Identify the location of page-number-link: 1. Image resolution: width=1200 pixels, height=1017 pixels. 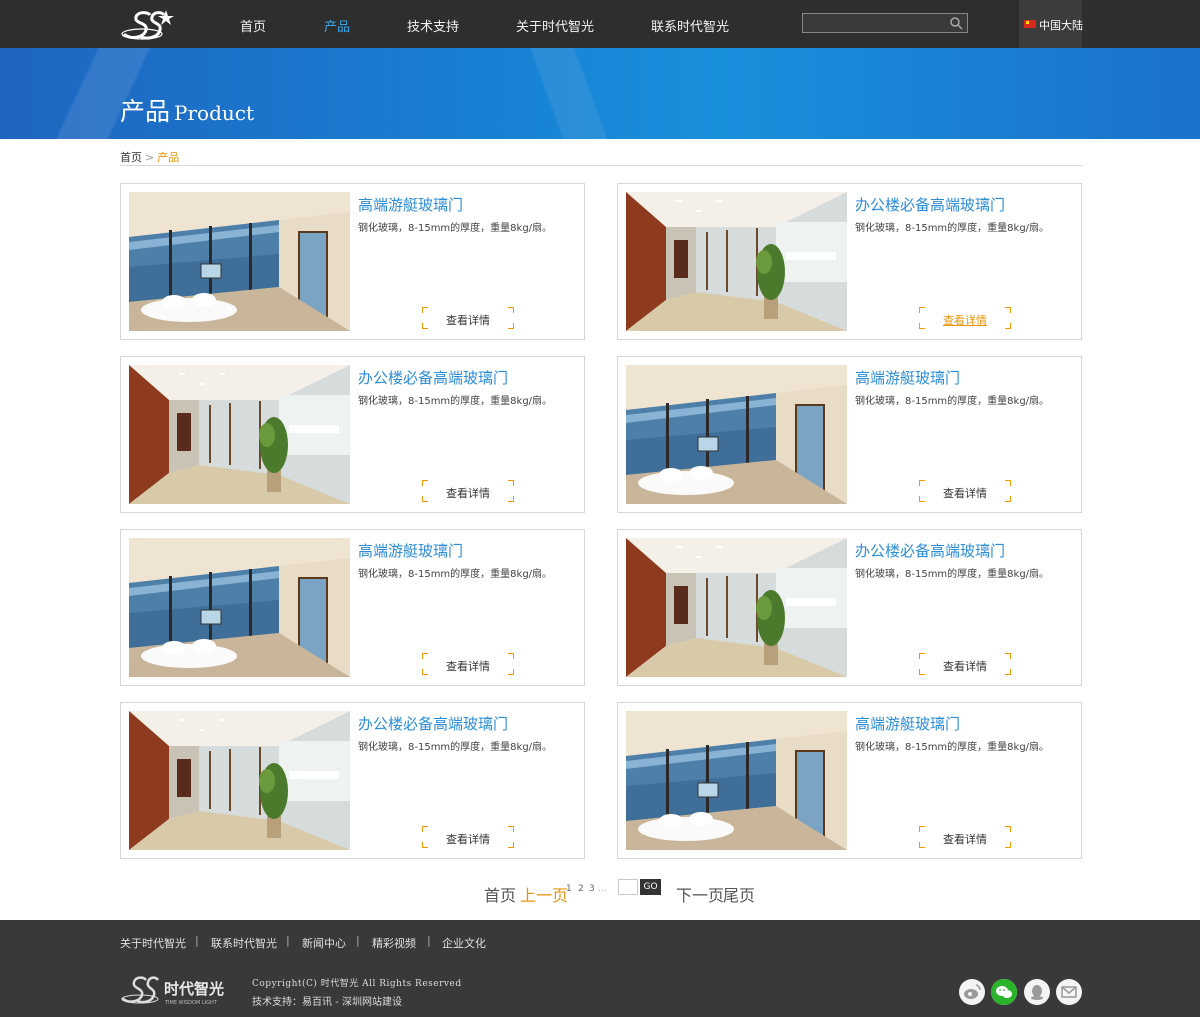
(569, 889).